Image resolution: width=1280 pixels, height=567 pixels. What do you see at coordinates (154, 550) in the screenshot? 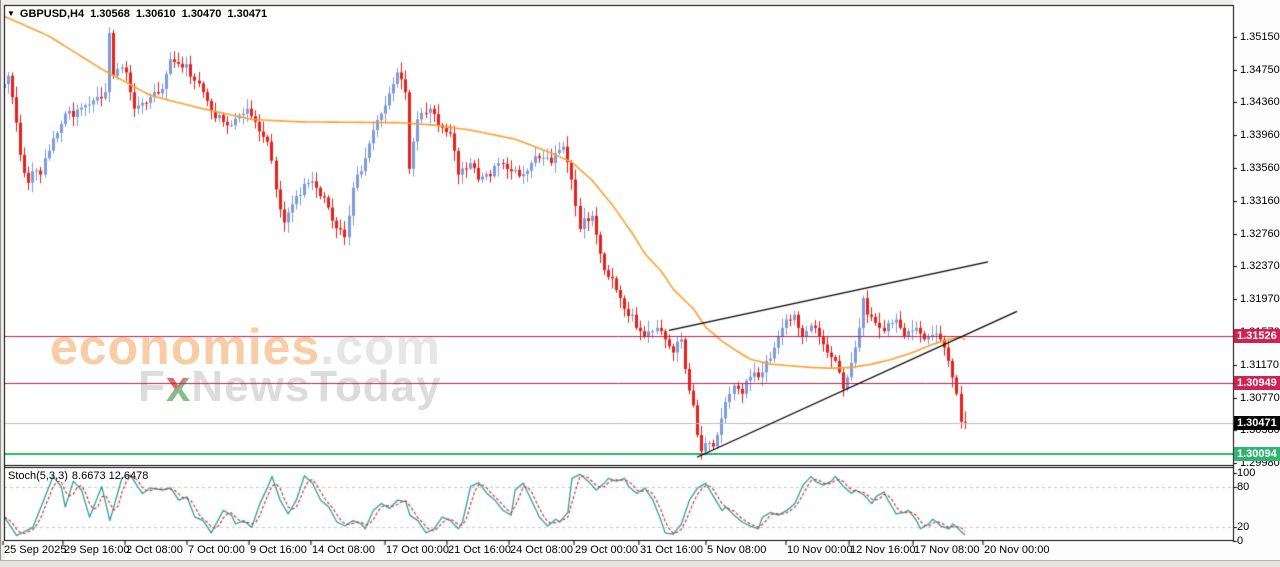
I see `time-tick-label: 2 Oct 08:00` at bounding box center [154, 550].